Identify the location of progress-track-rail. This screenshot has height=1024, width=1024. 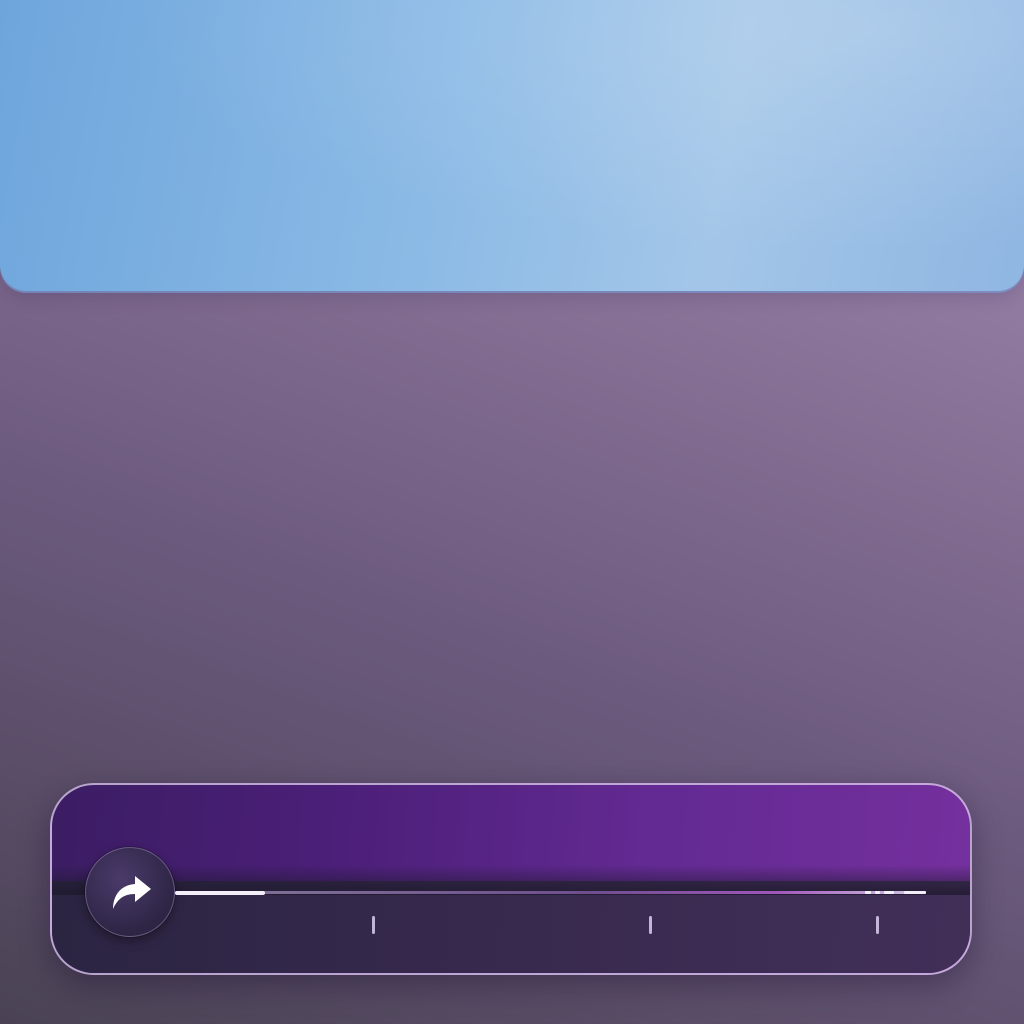
(550, 892).